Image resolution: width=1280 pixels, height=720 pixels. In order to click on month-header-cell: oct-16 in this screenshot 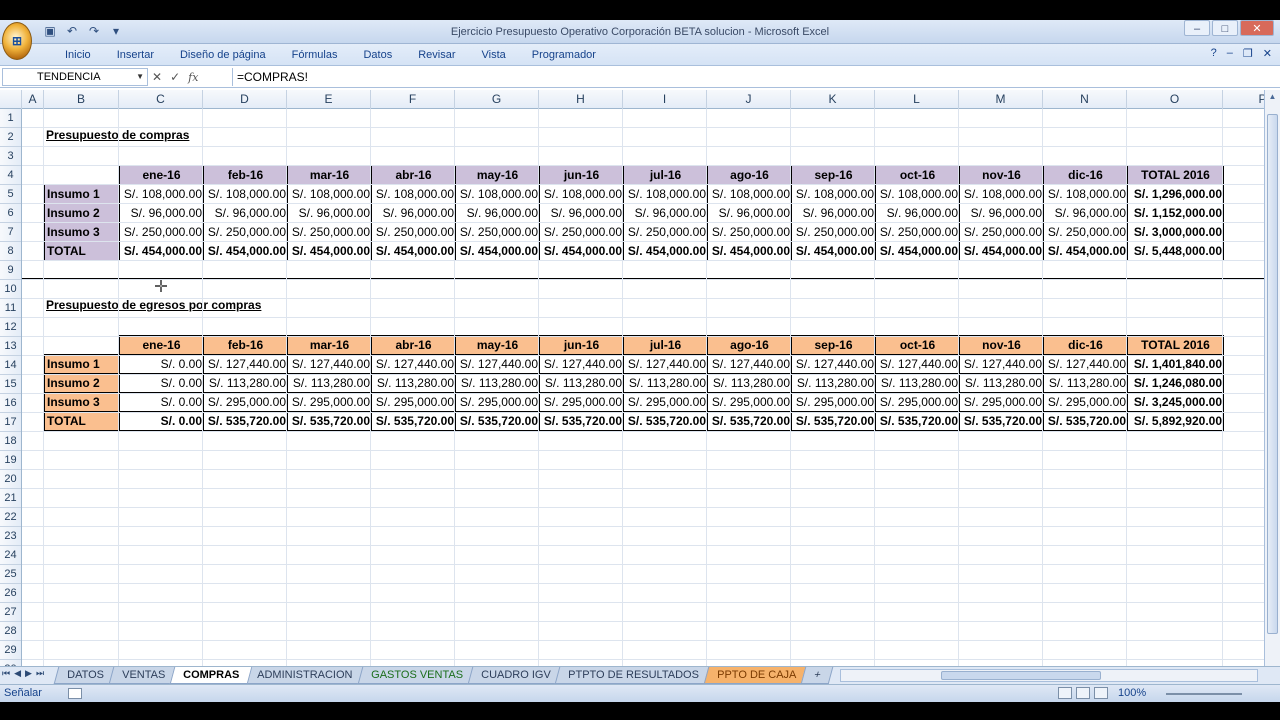, I will do `click(917, 175)`.